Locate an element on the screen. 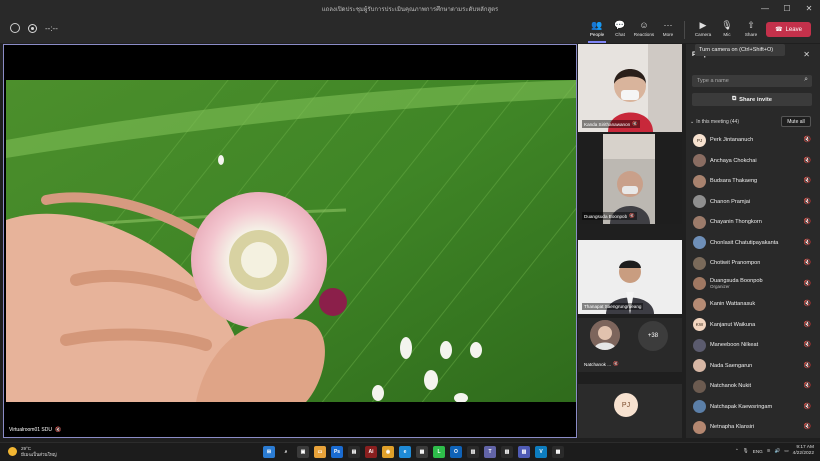  minimize-button: — is located at coordinates (765, 8).